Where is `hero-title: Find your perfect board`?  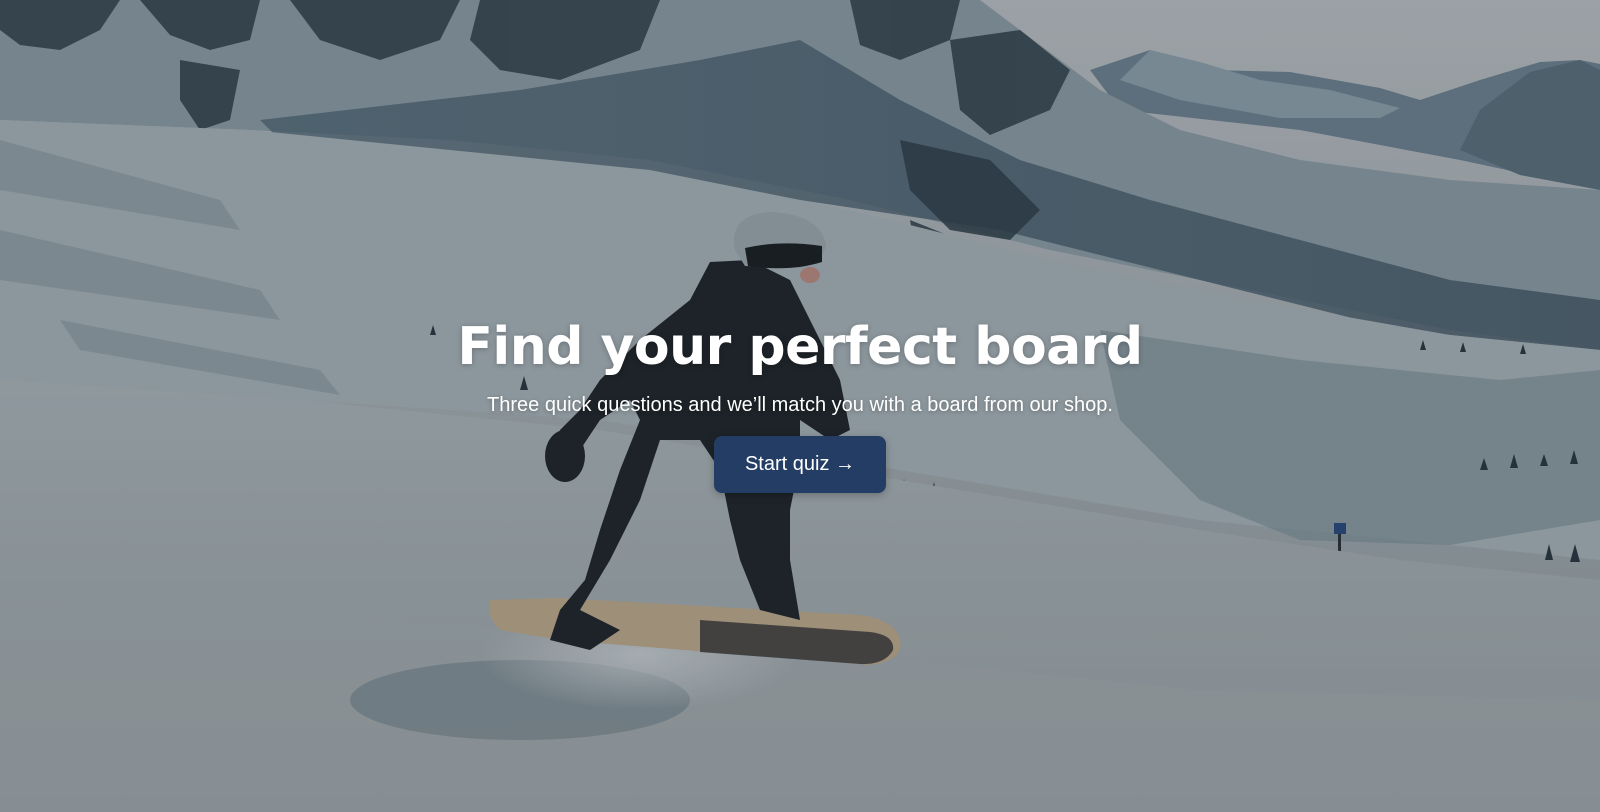 hero-title: Find your perfect board is located at coordinates (800, 347).